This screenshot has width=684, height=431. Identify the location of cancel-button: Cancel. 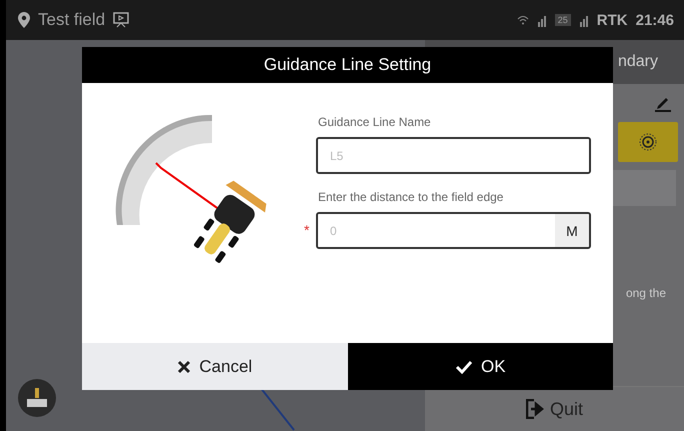
(215, 366).